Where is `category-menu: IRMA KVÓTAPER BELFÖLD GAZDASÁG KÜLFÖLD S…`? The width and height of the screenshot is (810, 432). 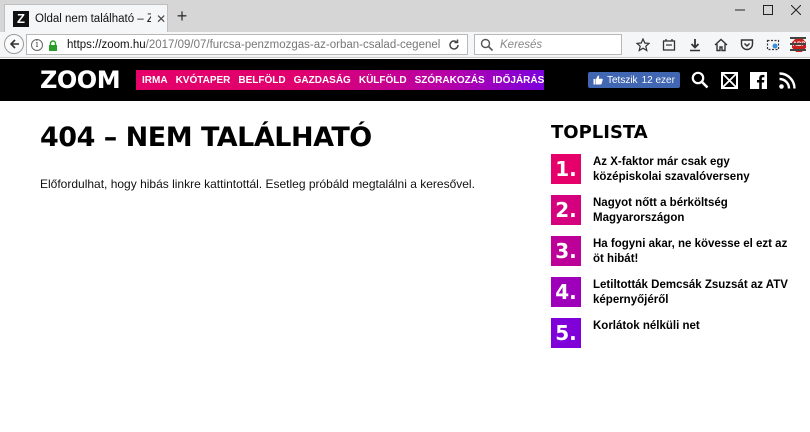
category-menu: IRMA KVÓTAPER BELFÖLD GAZDASÁG KÜLFÖLD S… is located at coordinates (340, 80).